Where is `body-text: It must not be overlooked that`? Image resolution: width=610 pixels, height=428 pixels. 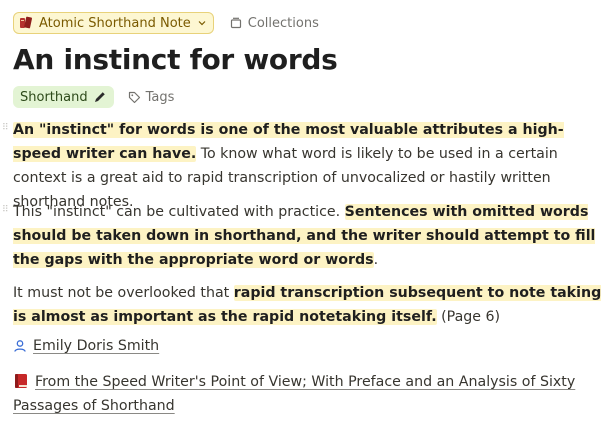 body-text: It must not be overlooked that is located at coordinates (123, 293).